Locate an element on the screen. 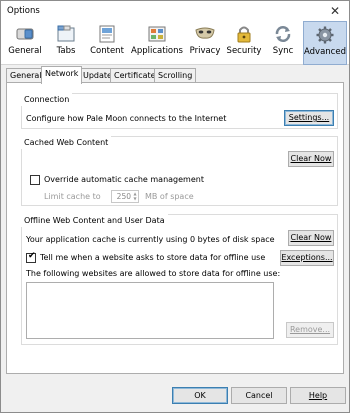  switch-icon is located at coordinates (25, 34).